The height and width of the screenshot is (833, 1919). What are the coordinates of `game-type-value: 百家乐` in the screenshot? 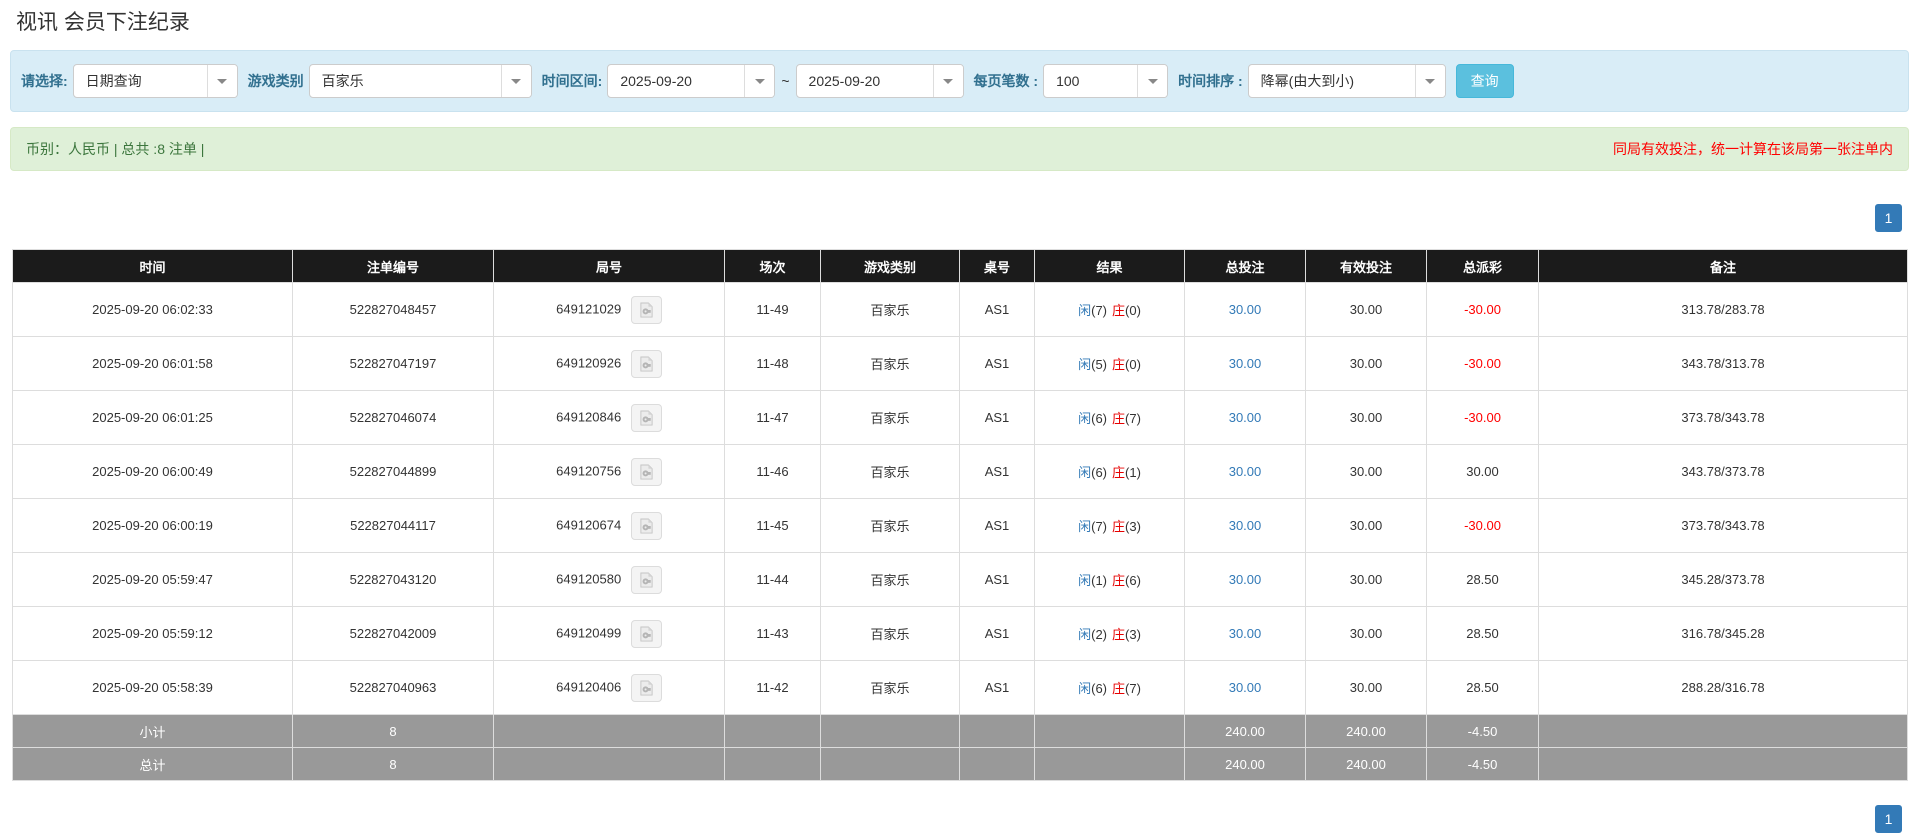 It's located at (342, 81).